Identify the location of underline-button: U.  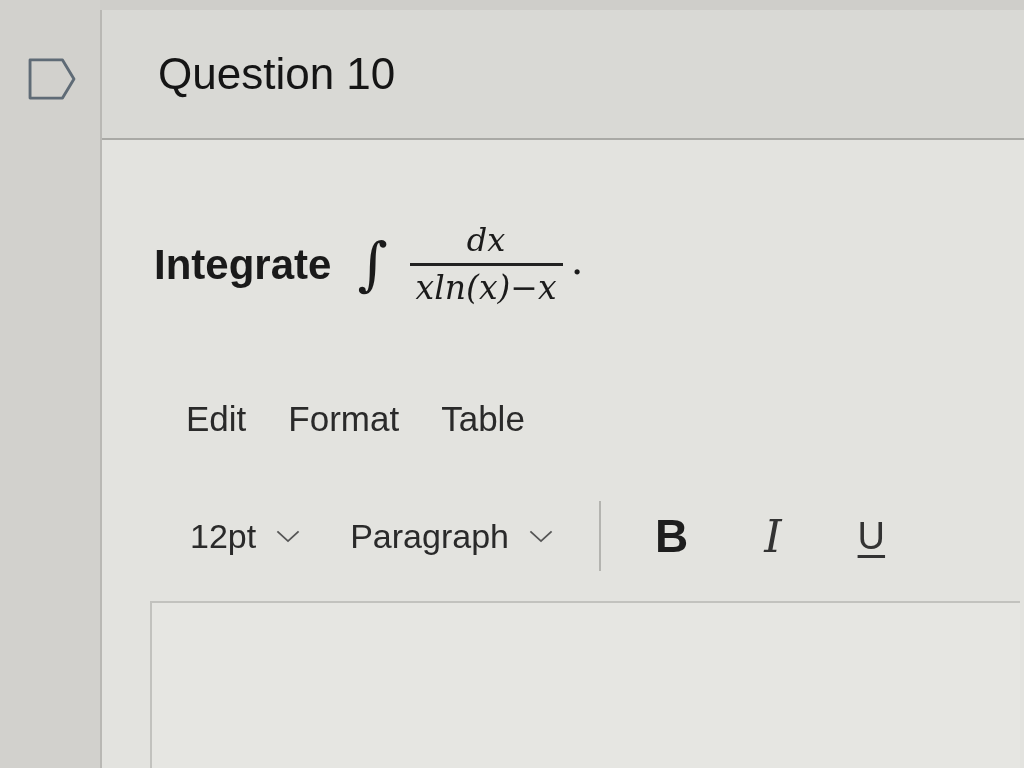
(871, 536).